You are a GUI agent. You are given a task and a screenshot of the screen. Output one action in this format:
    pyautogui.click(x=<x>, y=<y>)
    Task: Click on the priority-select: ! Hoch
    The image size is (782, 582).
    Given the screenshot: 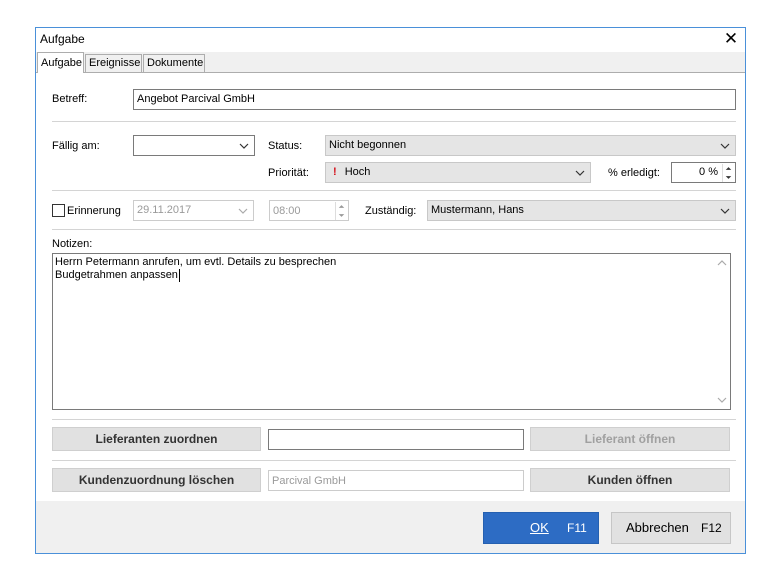 What is the action you would take?
    pyautogui.click(x=458, y=172)
    